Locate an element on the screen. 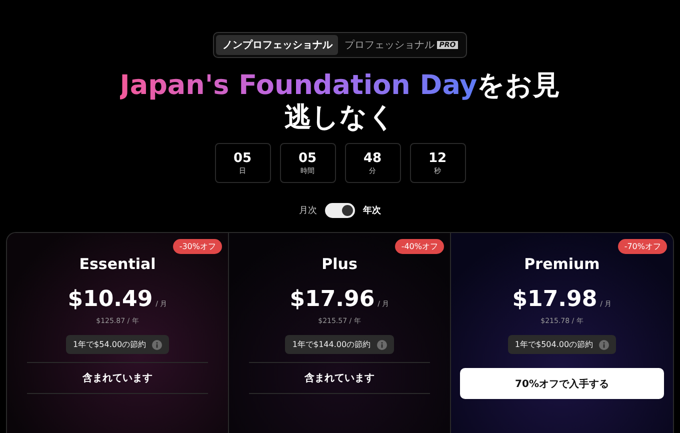 The height and width of the screenshot is (433, 680). get-discount-button: 70%オフで入手する is located at coordinates (562, 383).